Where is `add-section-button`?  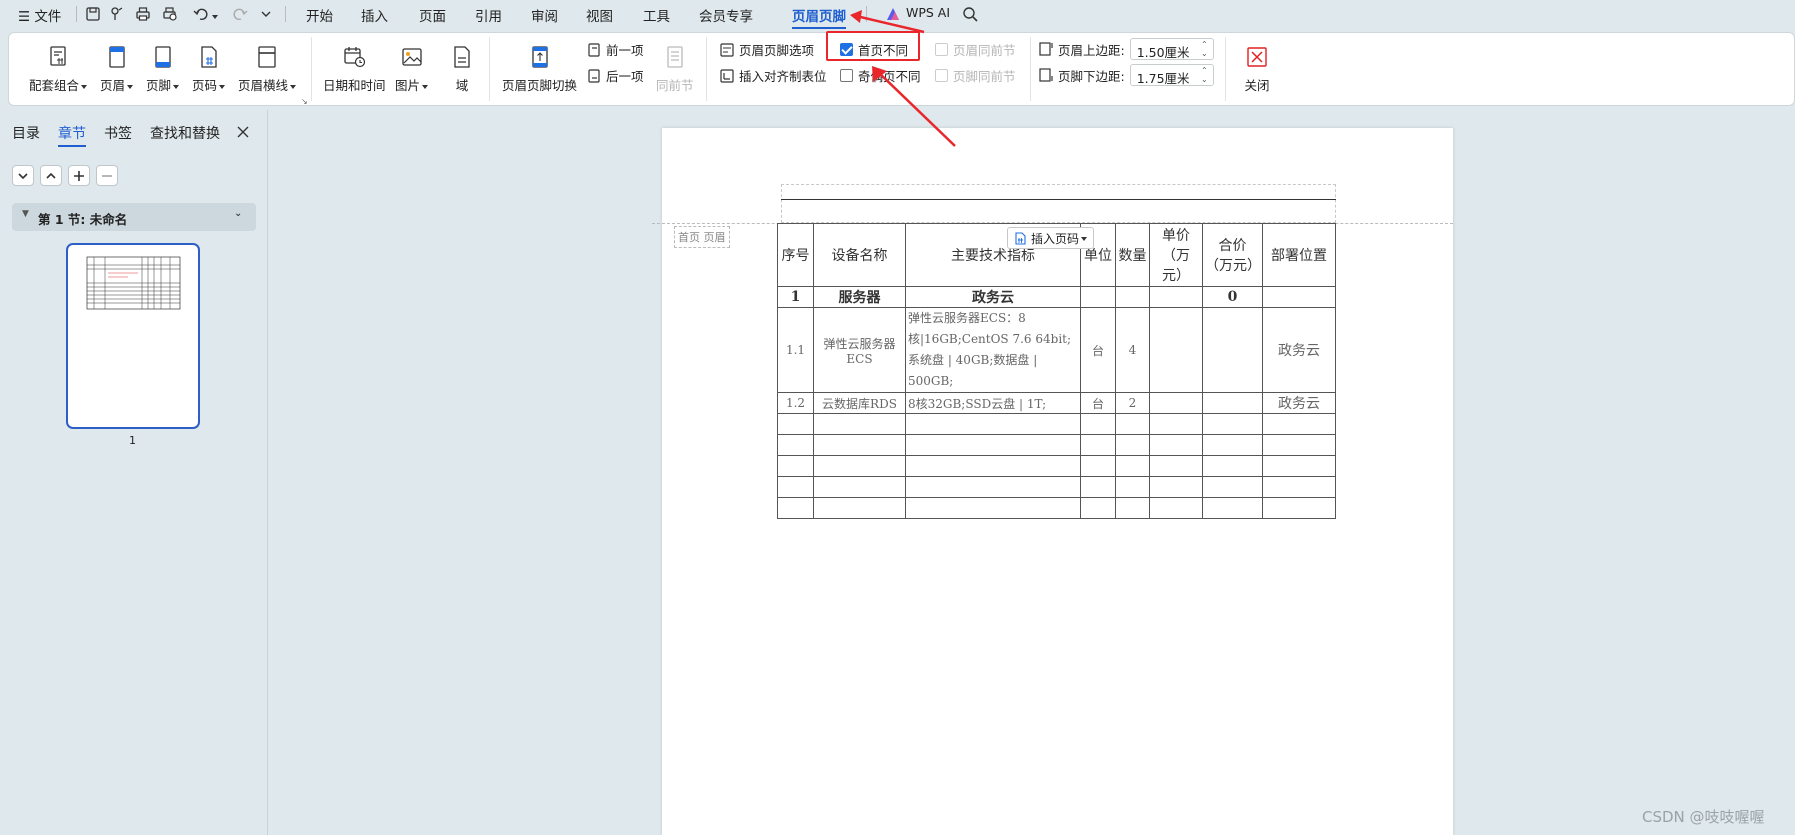
add-section-button is located at coordinates (79, 175).